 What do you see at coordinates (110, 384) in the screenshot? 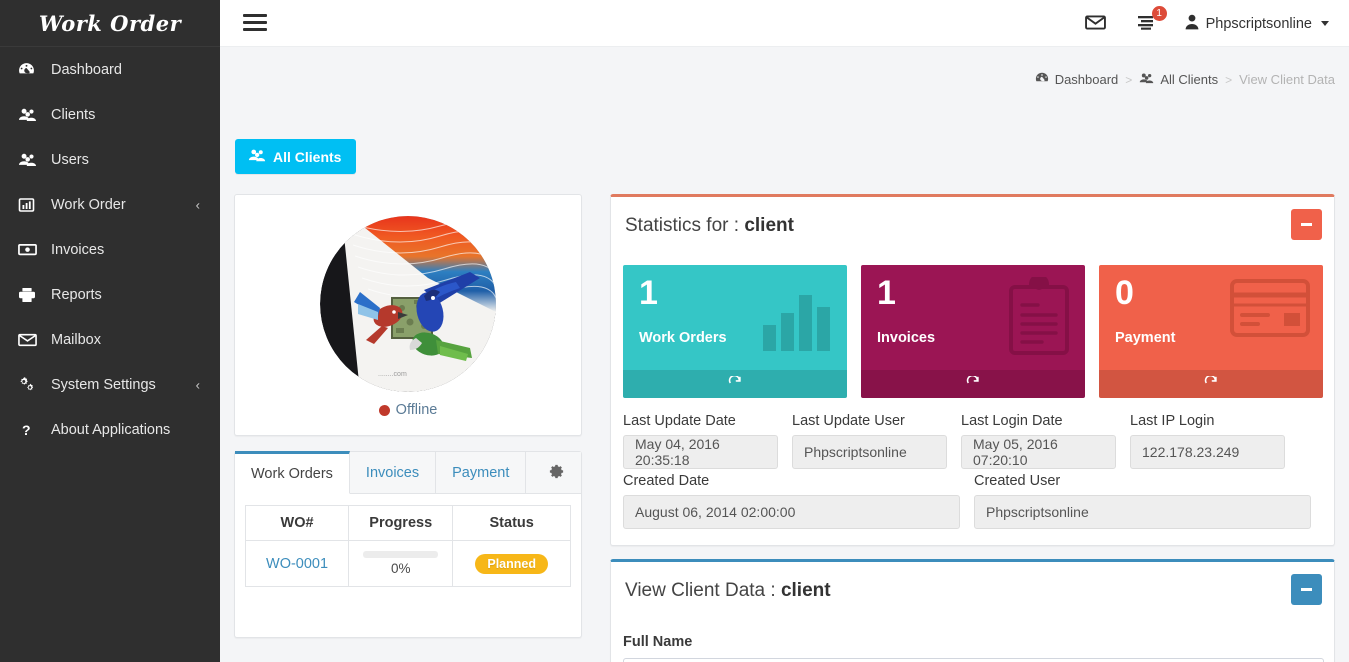
I see `sidebar-item-system-settings: System Settings ‹` at bounding box center [110, 384].